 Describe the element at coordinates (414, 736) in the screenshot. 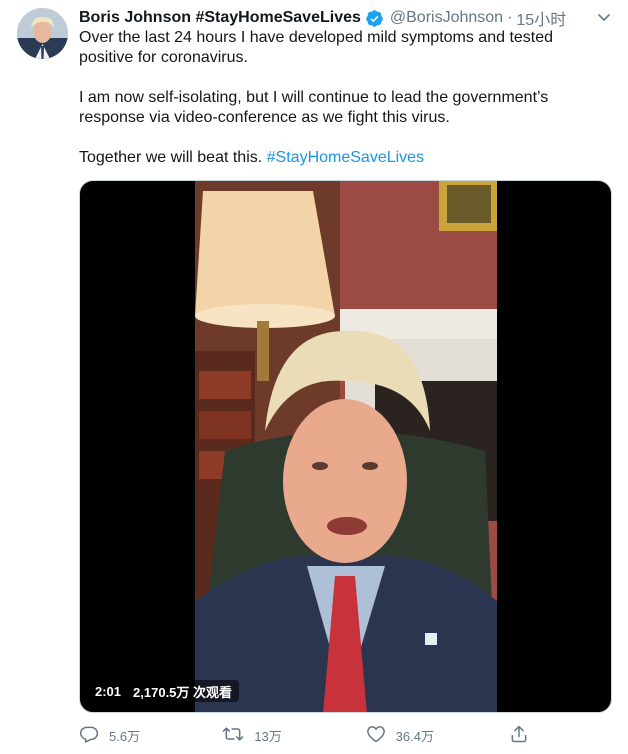

I see `like-count: 36.4万` at that location.